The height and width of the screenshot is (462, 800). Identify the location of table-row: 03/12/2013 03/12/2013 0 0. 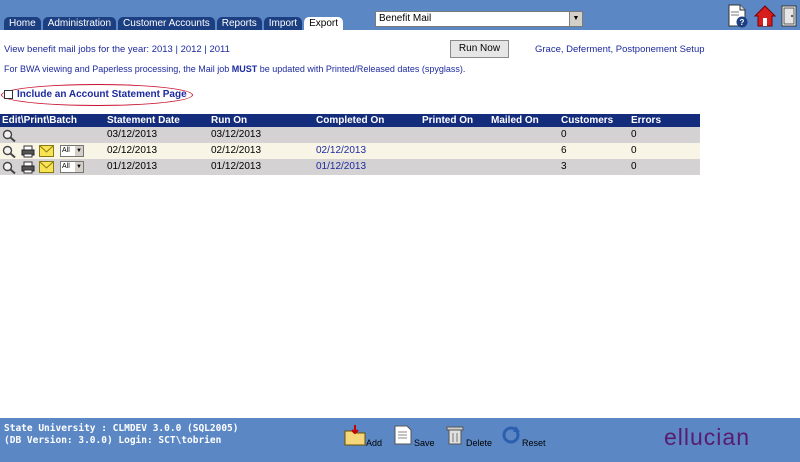
(350, 135).